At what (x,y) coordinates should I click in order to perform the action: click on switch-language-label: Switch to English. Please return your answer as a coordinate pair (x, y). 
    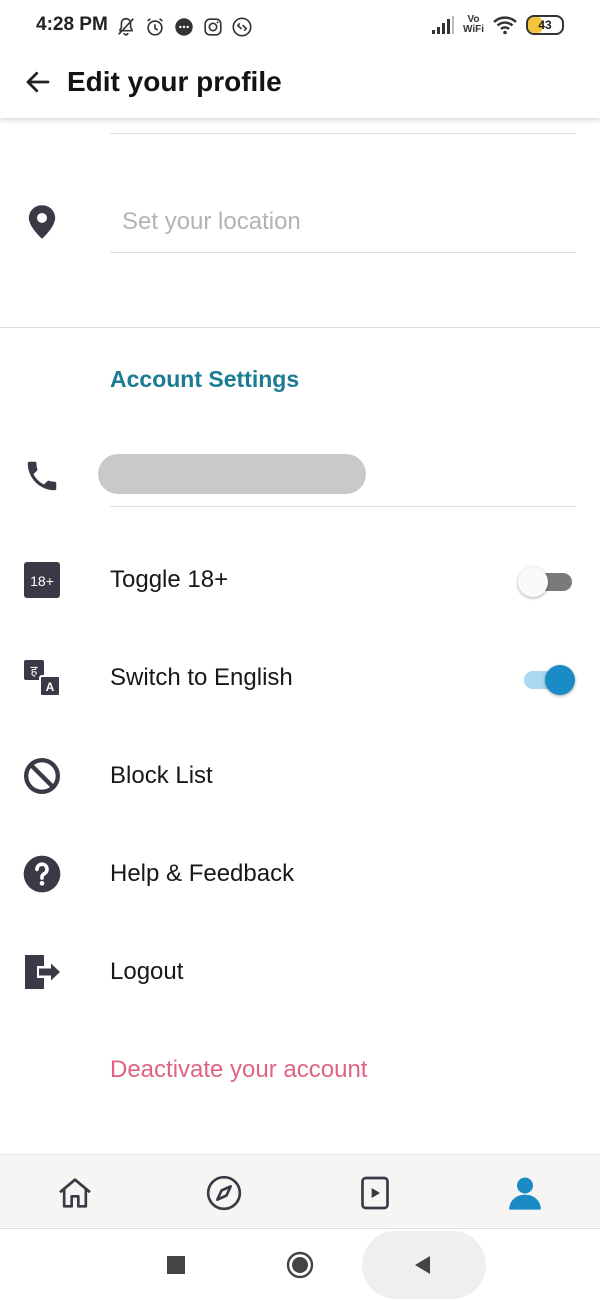
    Looking at the image, I should click on (201, 677).